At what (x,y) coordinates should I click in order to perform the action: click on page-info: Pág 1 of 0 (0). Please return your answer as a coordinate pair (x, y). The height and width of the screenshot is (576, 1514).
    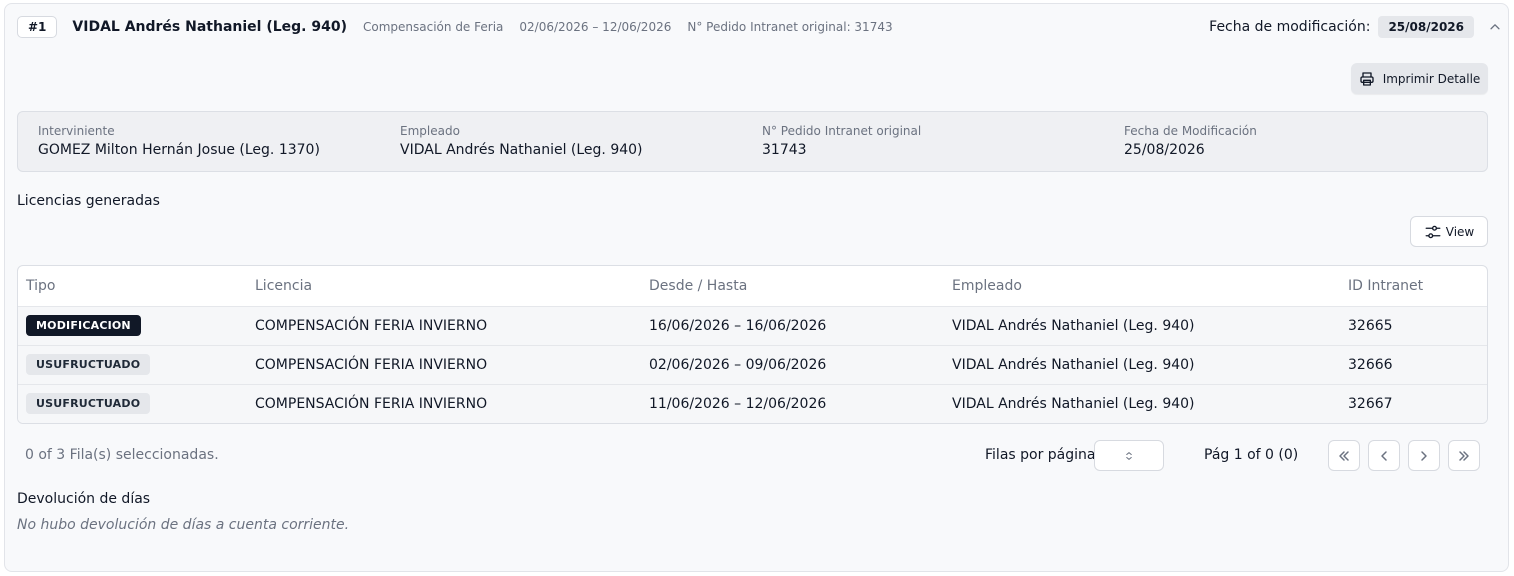
    Looking at the image, I should click on (1251, 455).